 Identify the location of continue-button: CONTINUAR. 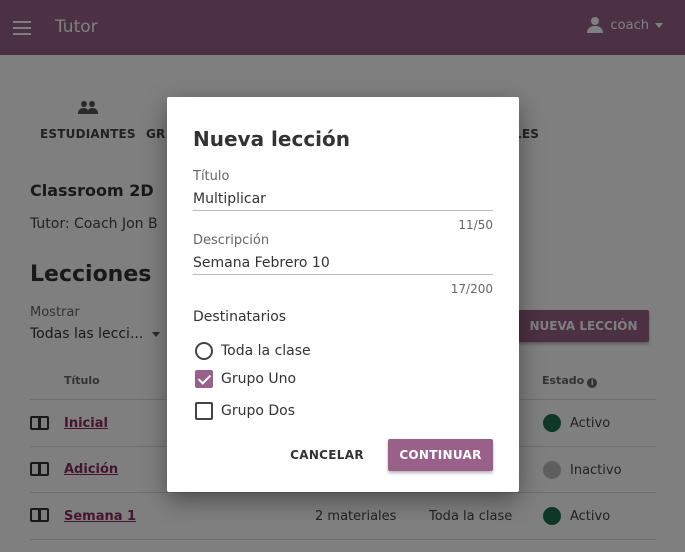
(440, 455).